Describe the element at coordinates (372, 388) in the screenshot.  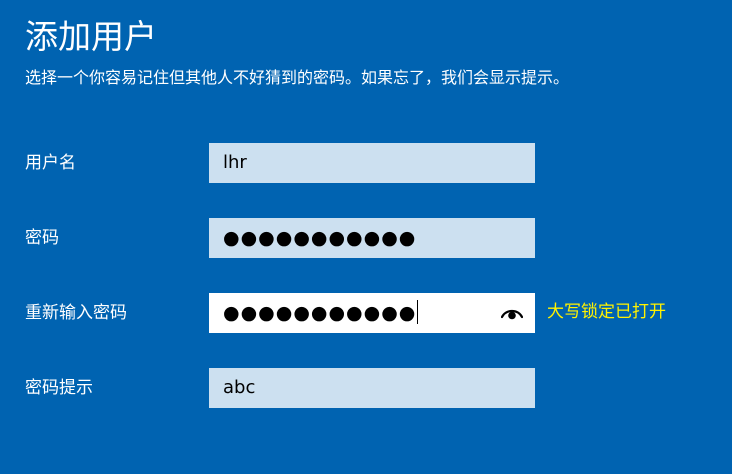
I see `hint-field: abc` at that location.